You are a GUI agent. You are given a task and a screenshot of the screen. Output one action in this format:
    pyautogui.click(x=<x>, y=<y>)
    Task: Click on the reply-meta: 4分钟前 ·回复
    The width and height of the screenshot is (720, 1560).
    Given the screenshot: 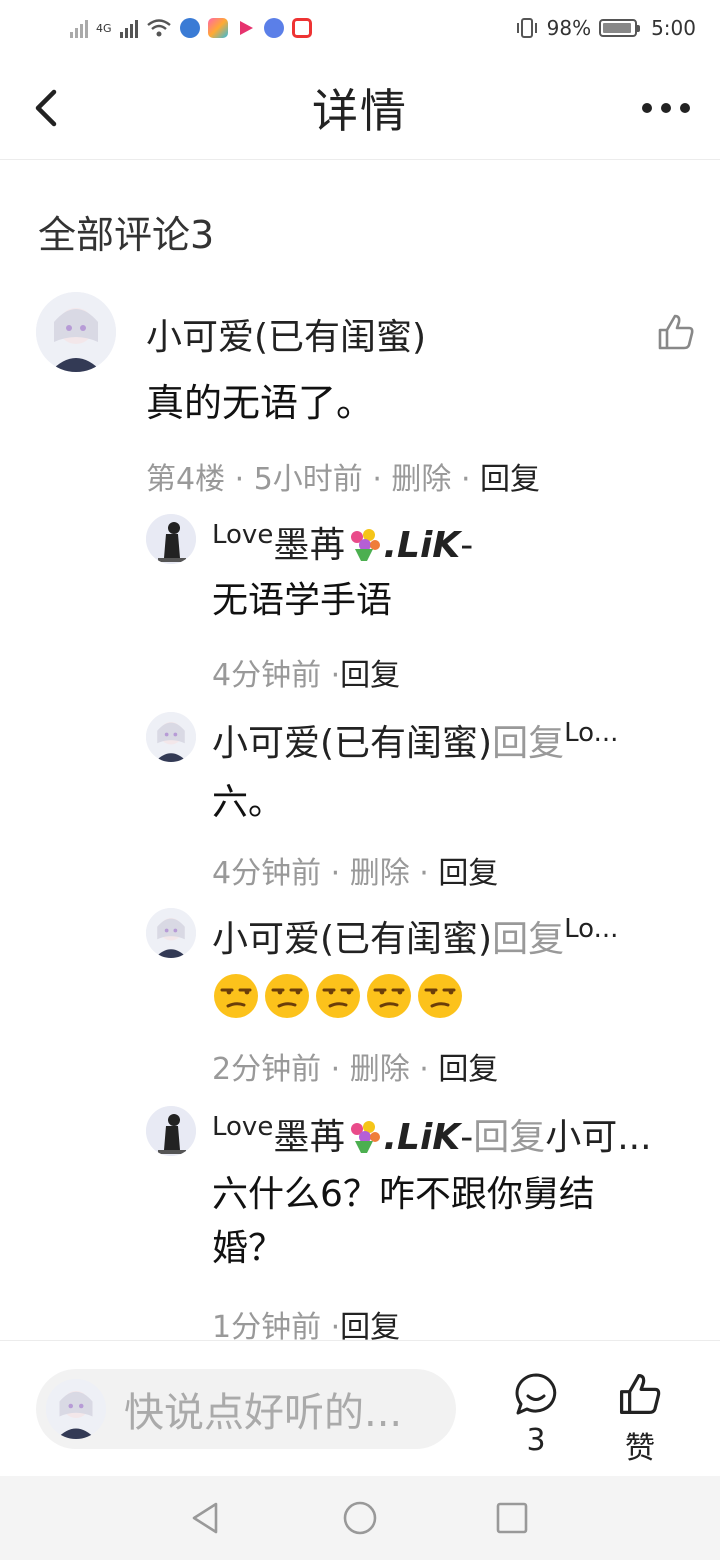 What is the action you would take?
    pyautogui.click(x=306, y=675)
    